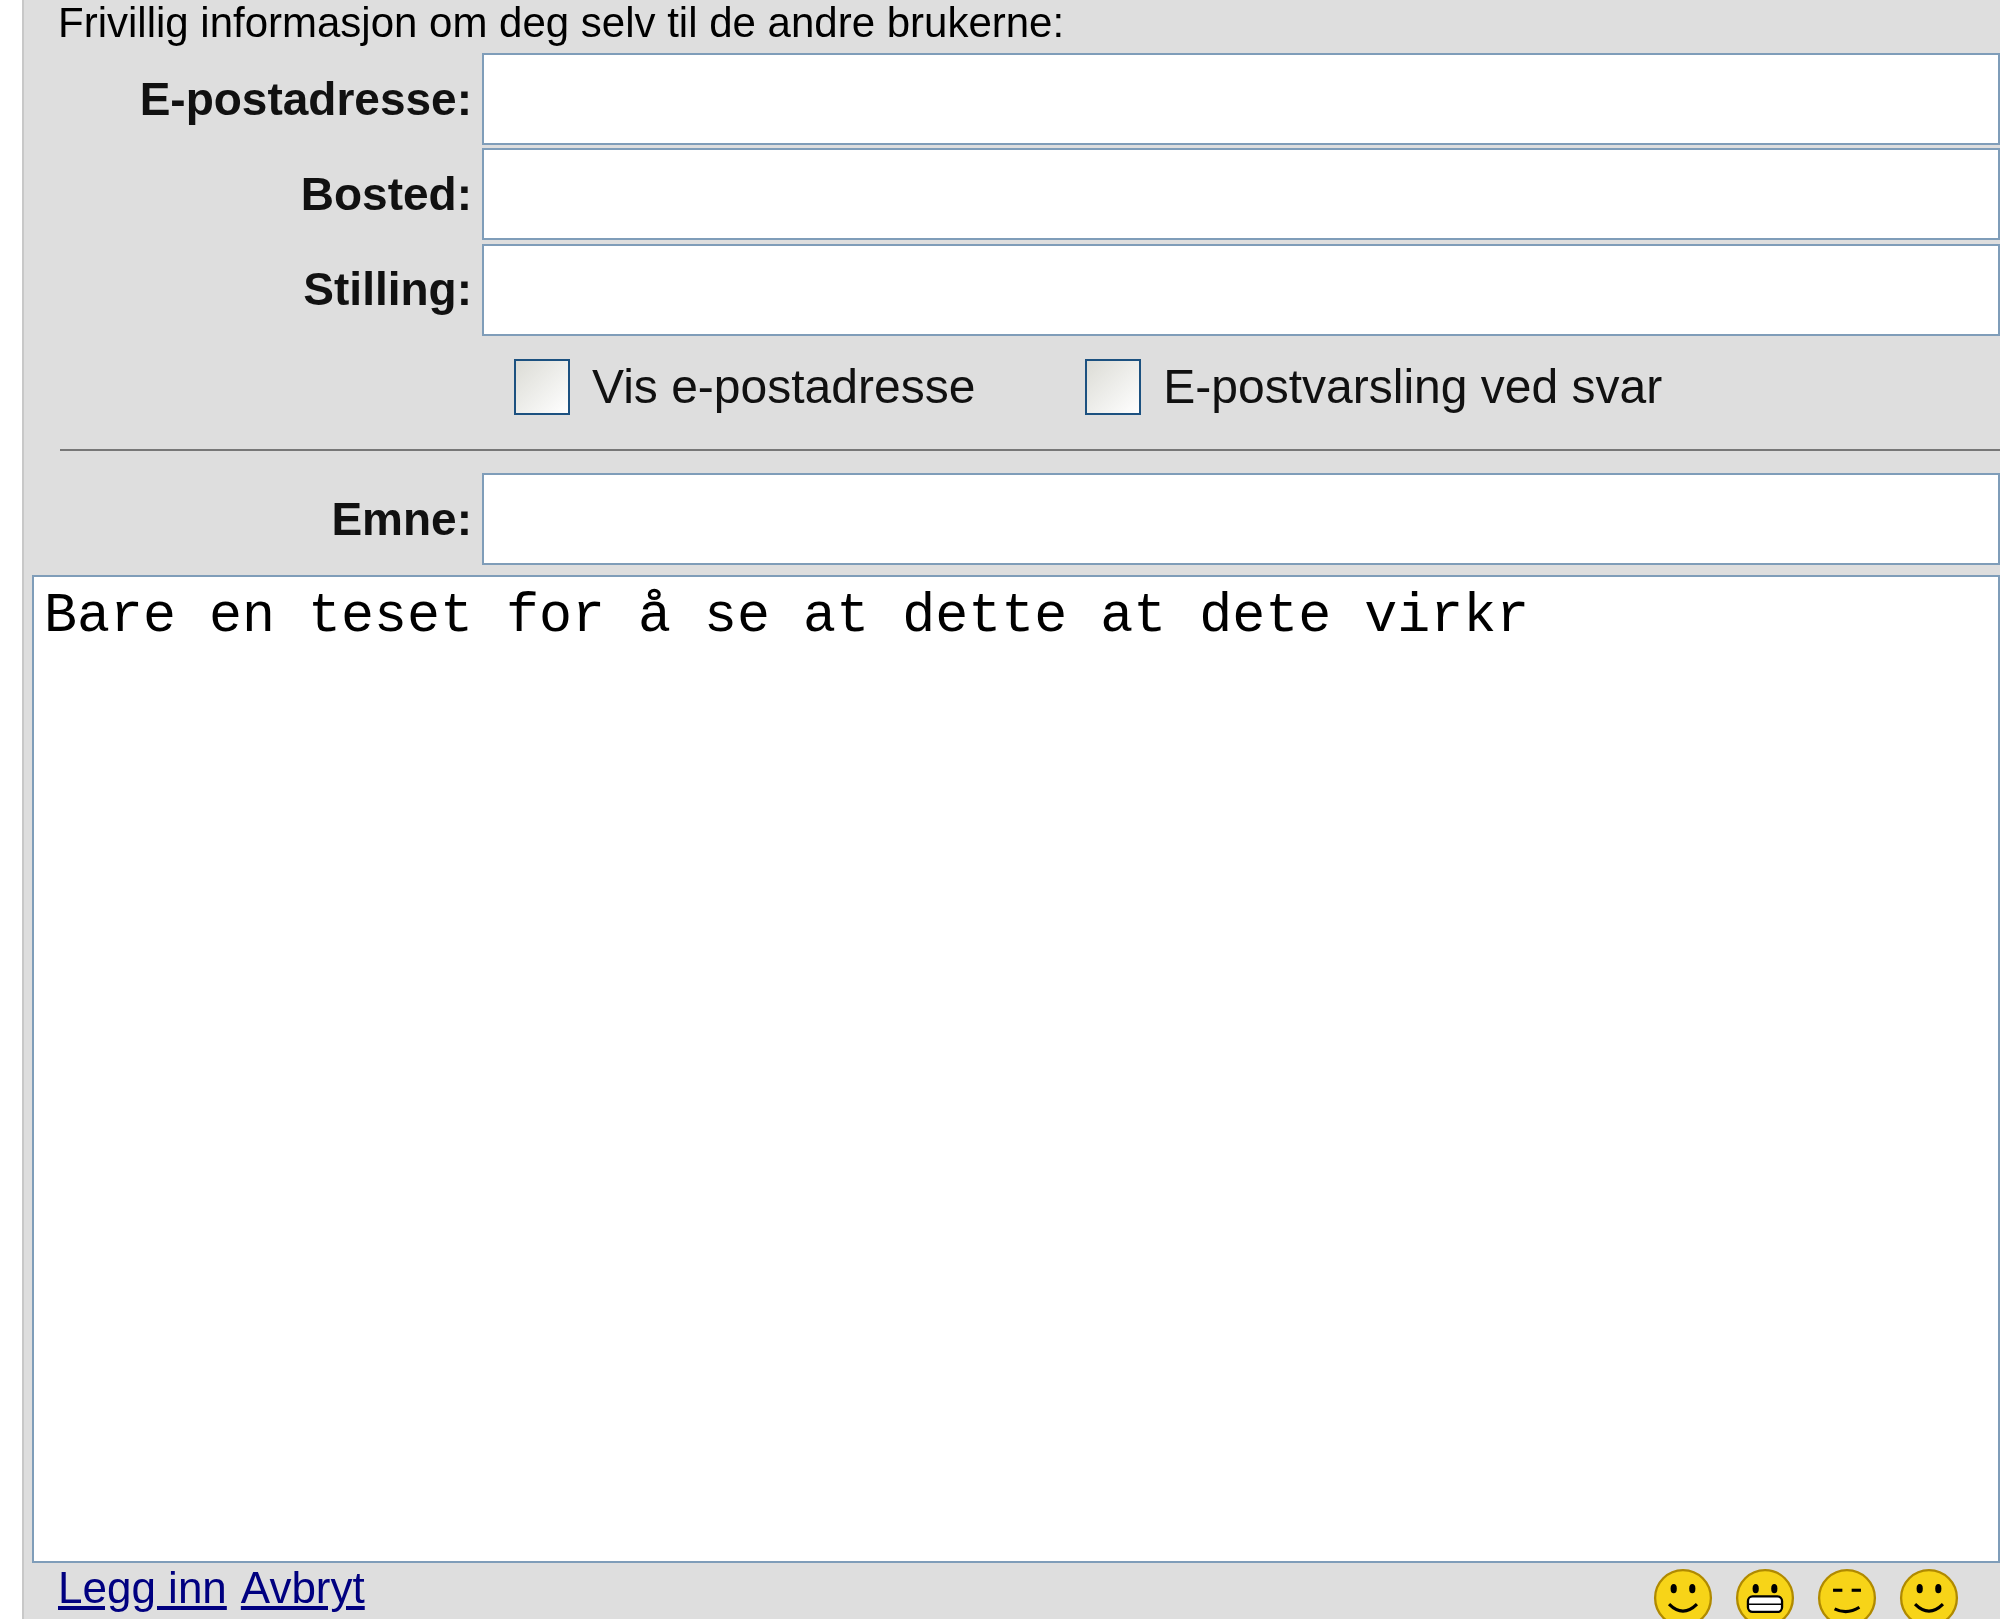 The height and width of the screenshot is (1619, 2000). I want to click on field-label: Bosted:, so click(386, 194).